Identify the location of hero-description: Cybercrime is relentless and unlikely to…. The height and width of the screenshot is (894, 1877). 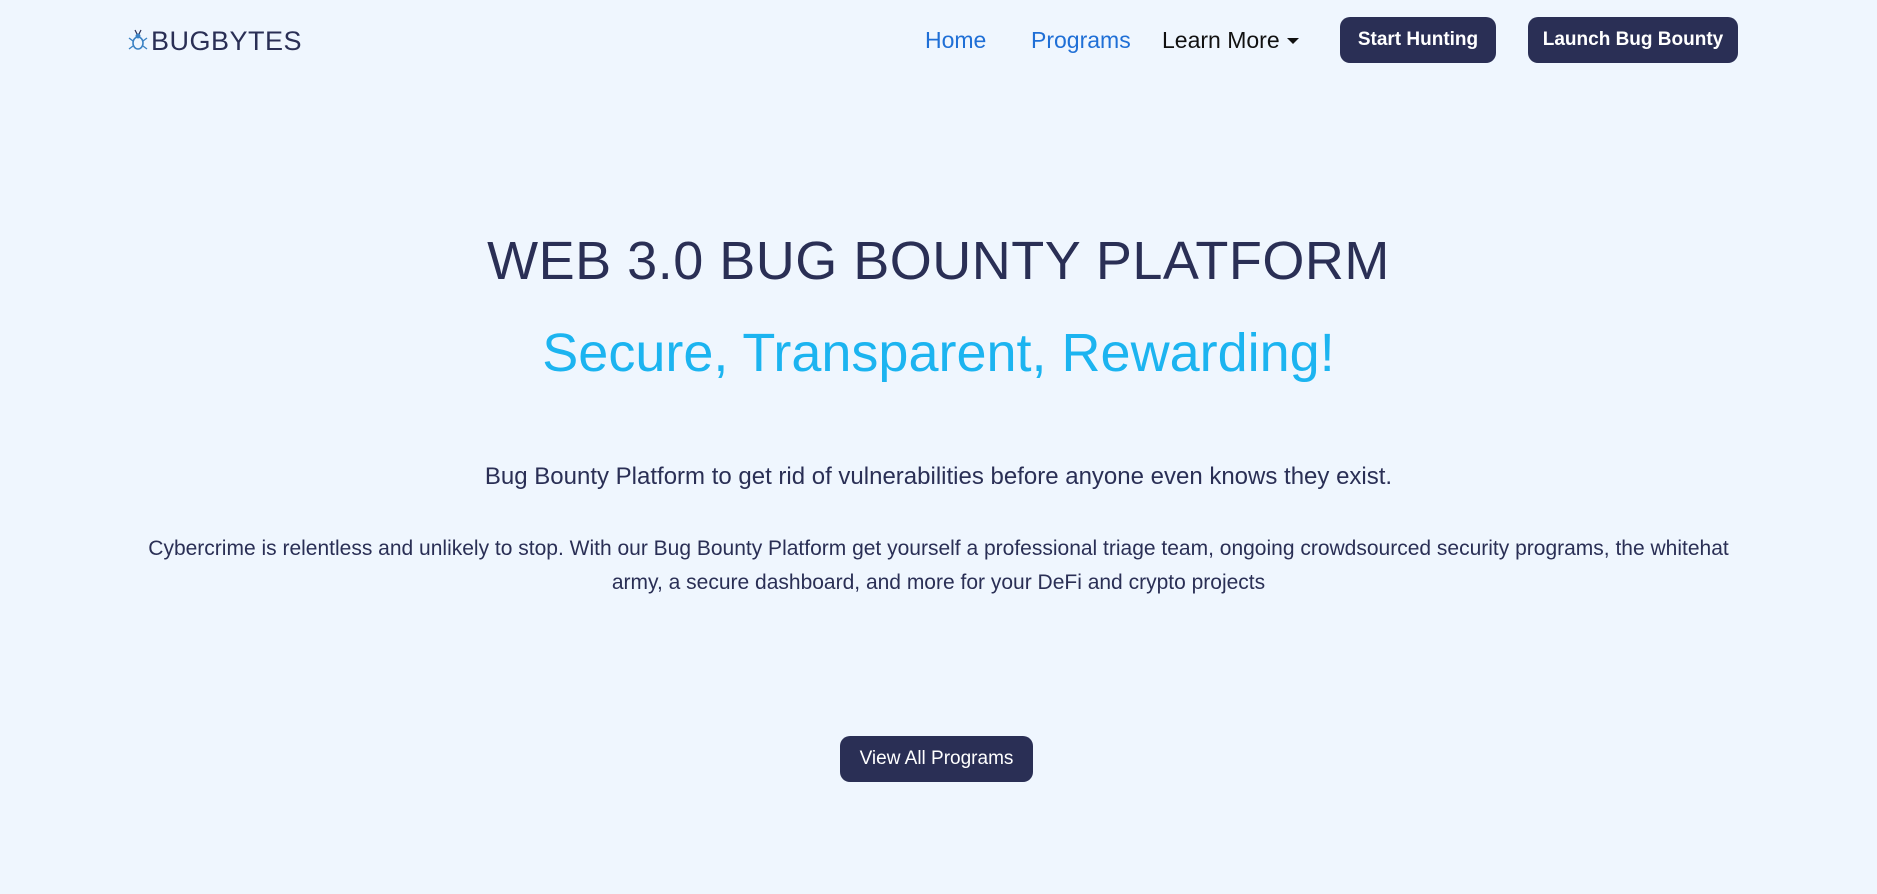
(938, 565).